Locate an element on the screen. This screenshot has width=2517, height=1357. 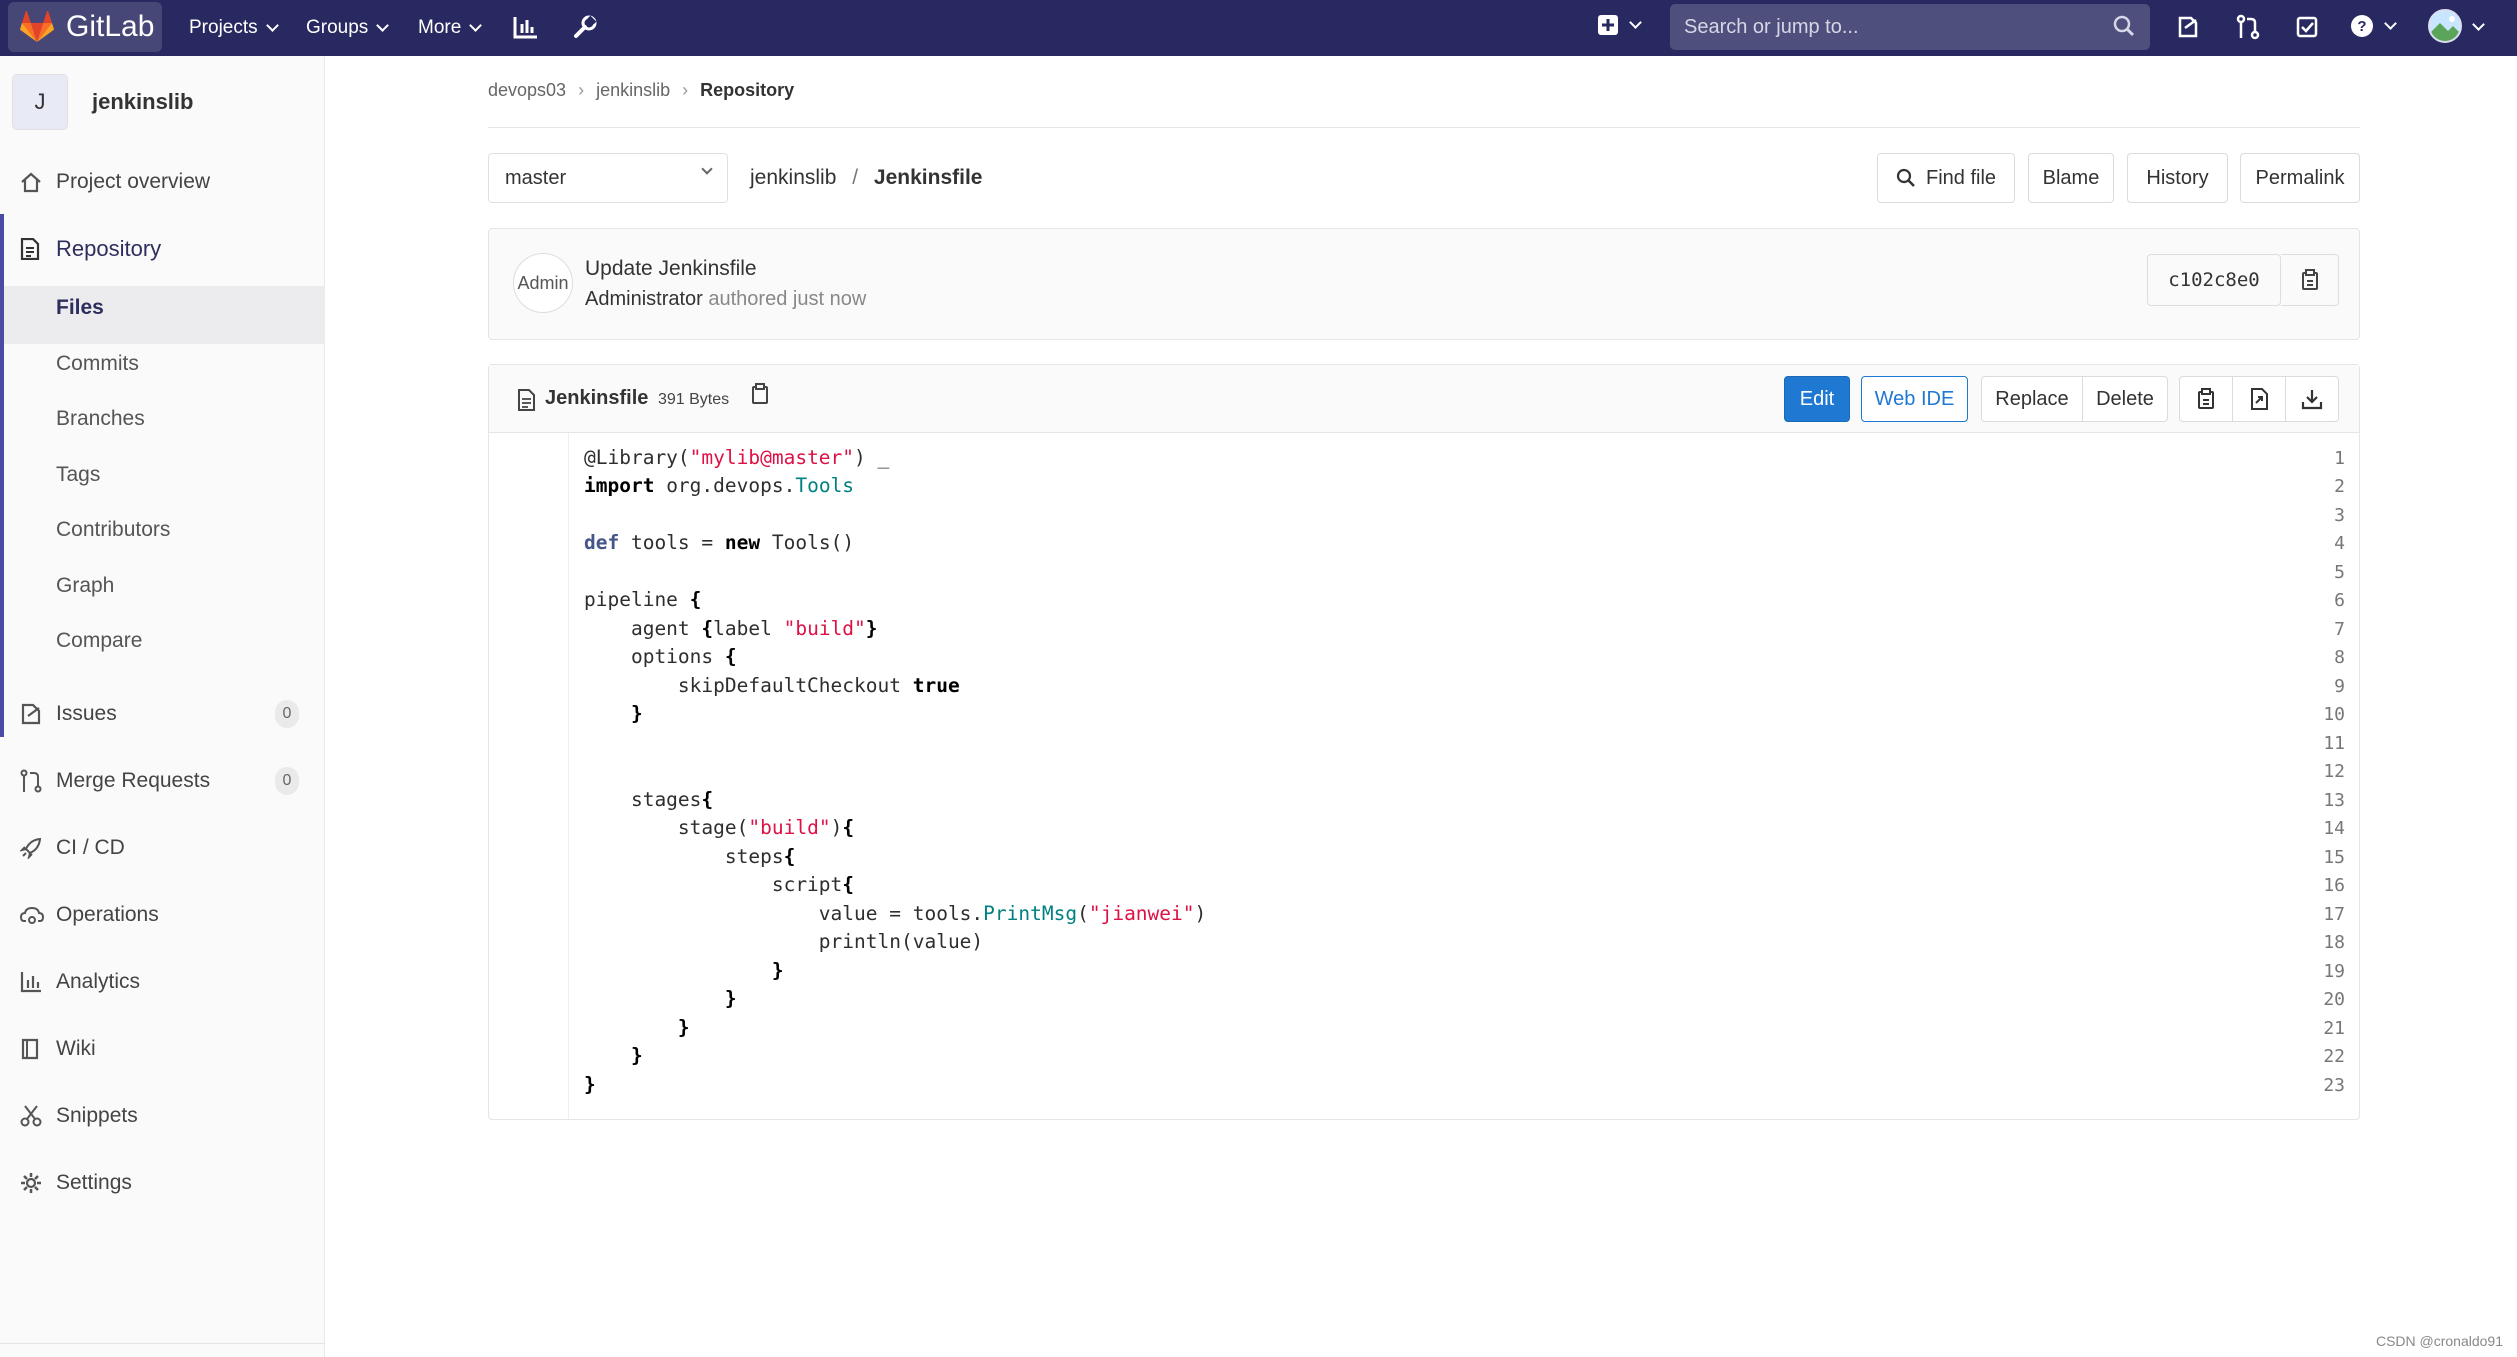
user-menu-dropdown is located at coordinates (2456, 26).